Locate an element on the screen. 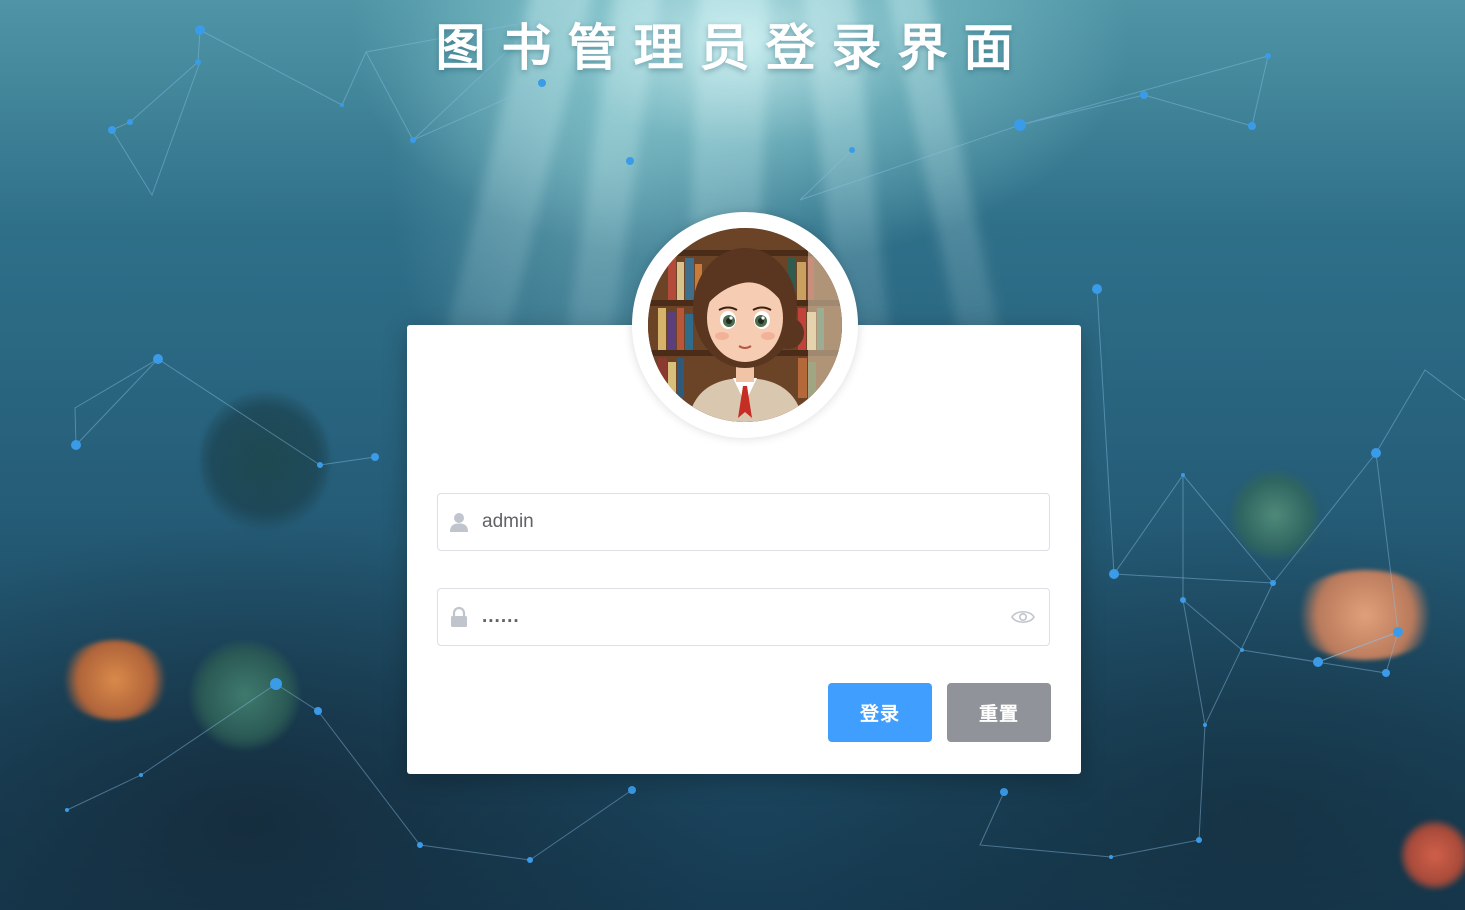 This screenshot has height=910, width=1465. page-title: 图书管理员登录界面 is located at coordinates (732, 48).